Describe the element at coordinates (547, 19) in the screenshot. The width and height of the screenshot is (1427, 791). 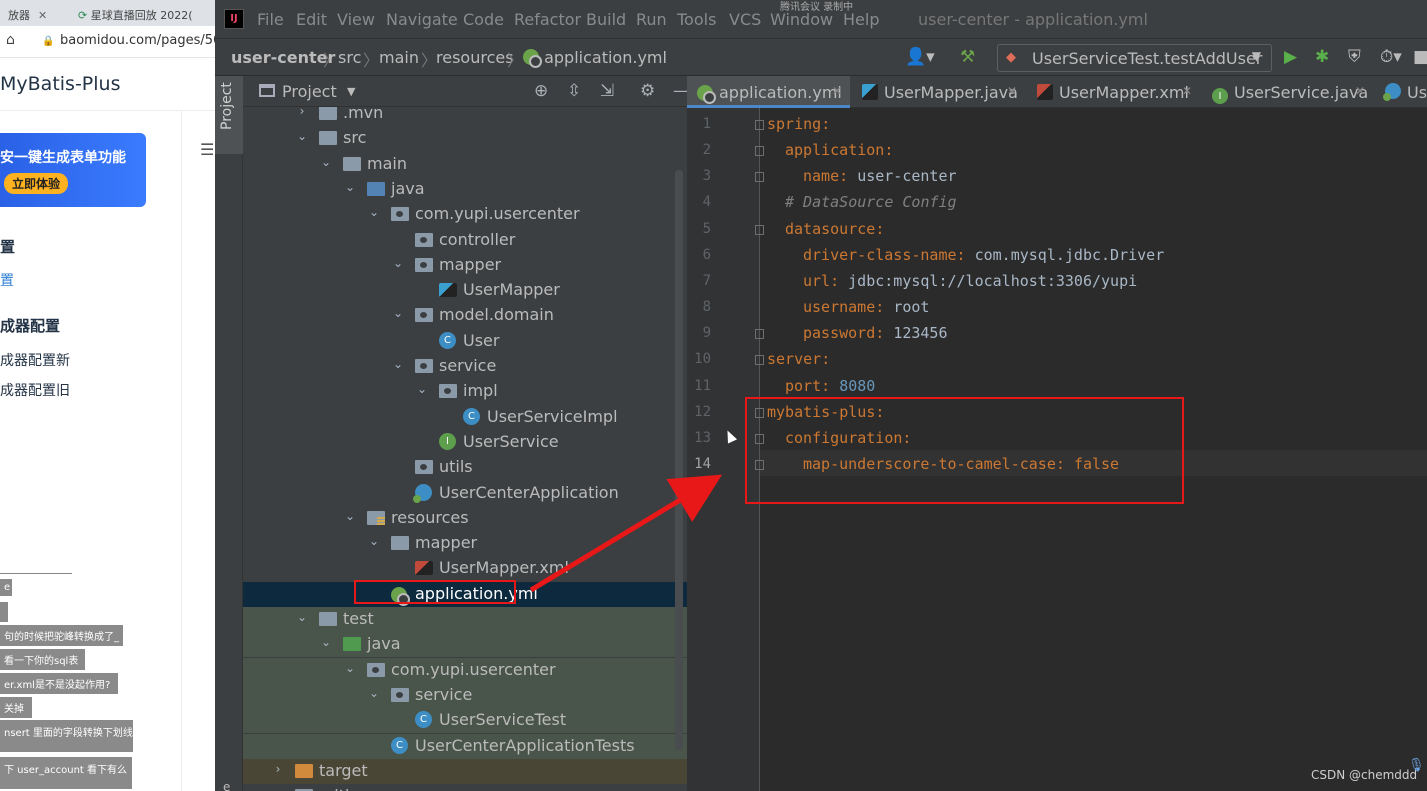
I see `menu-refactor: Refactor` at that location.